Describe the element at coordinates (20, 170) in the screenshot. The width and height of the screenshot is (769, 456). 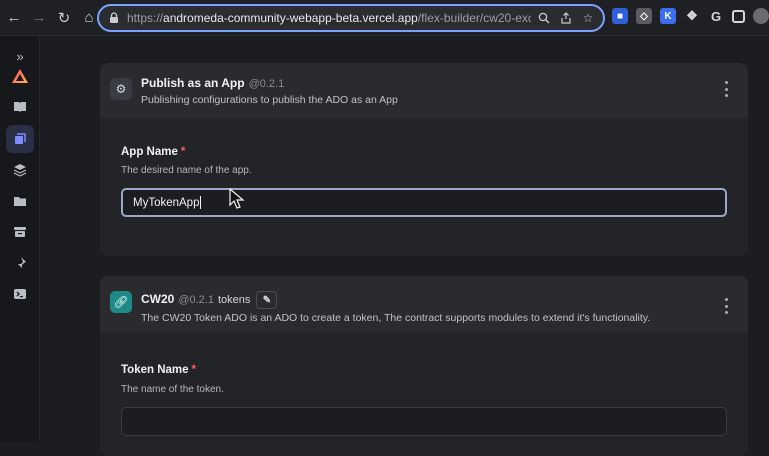
I see `layers-icon` at that location.